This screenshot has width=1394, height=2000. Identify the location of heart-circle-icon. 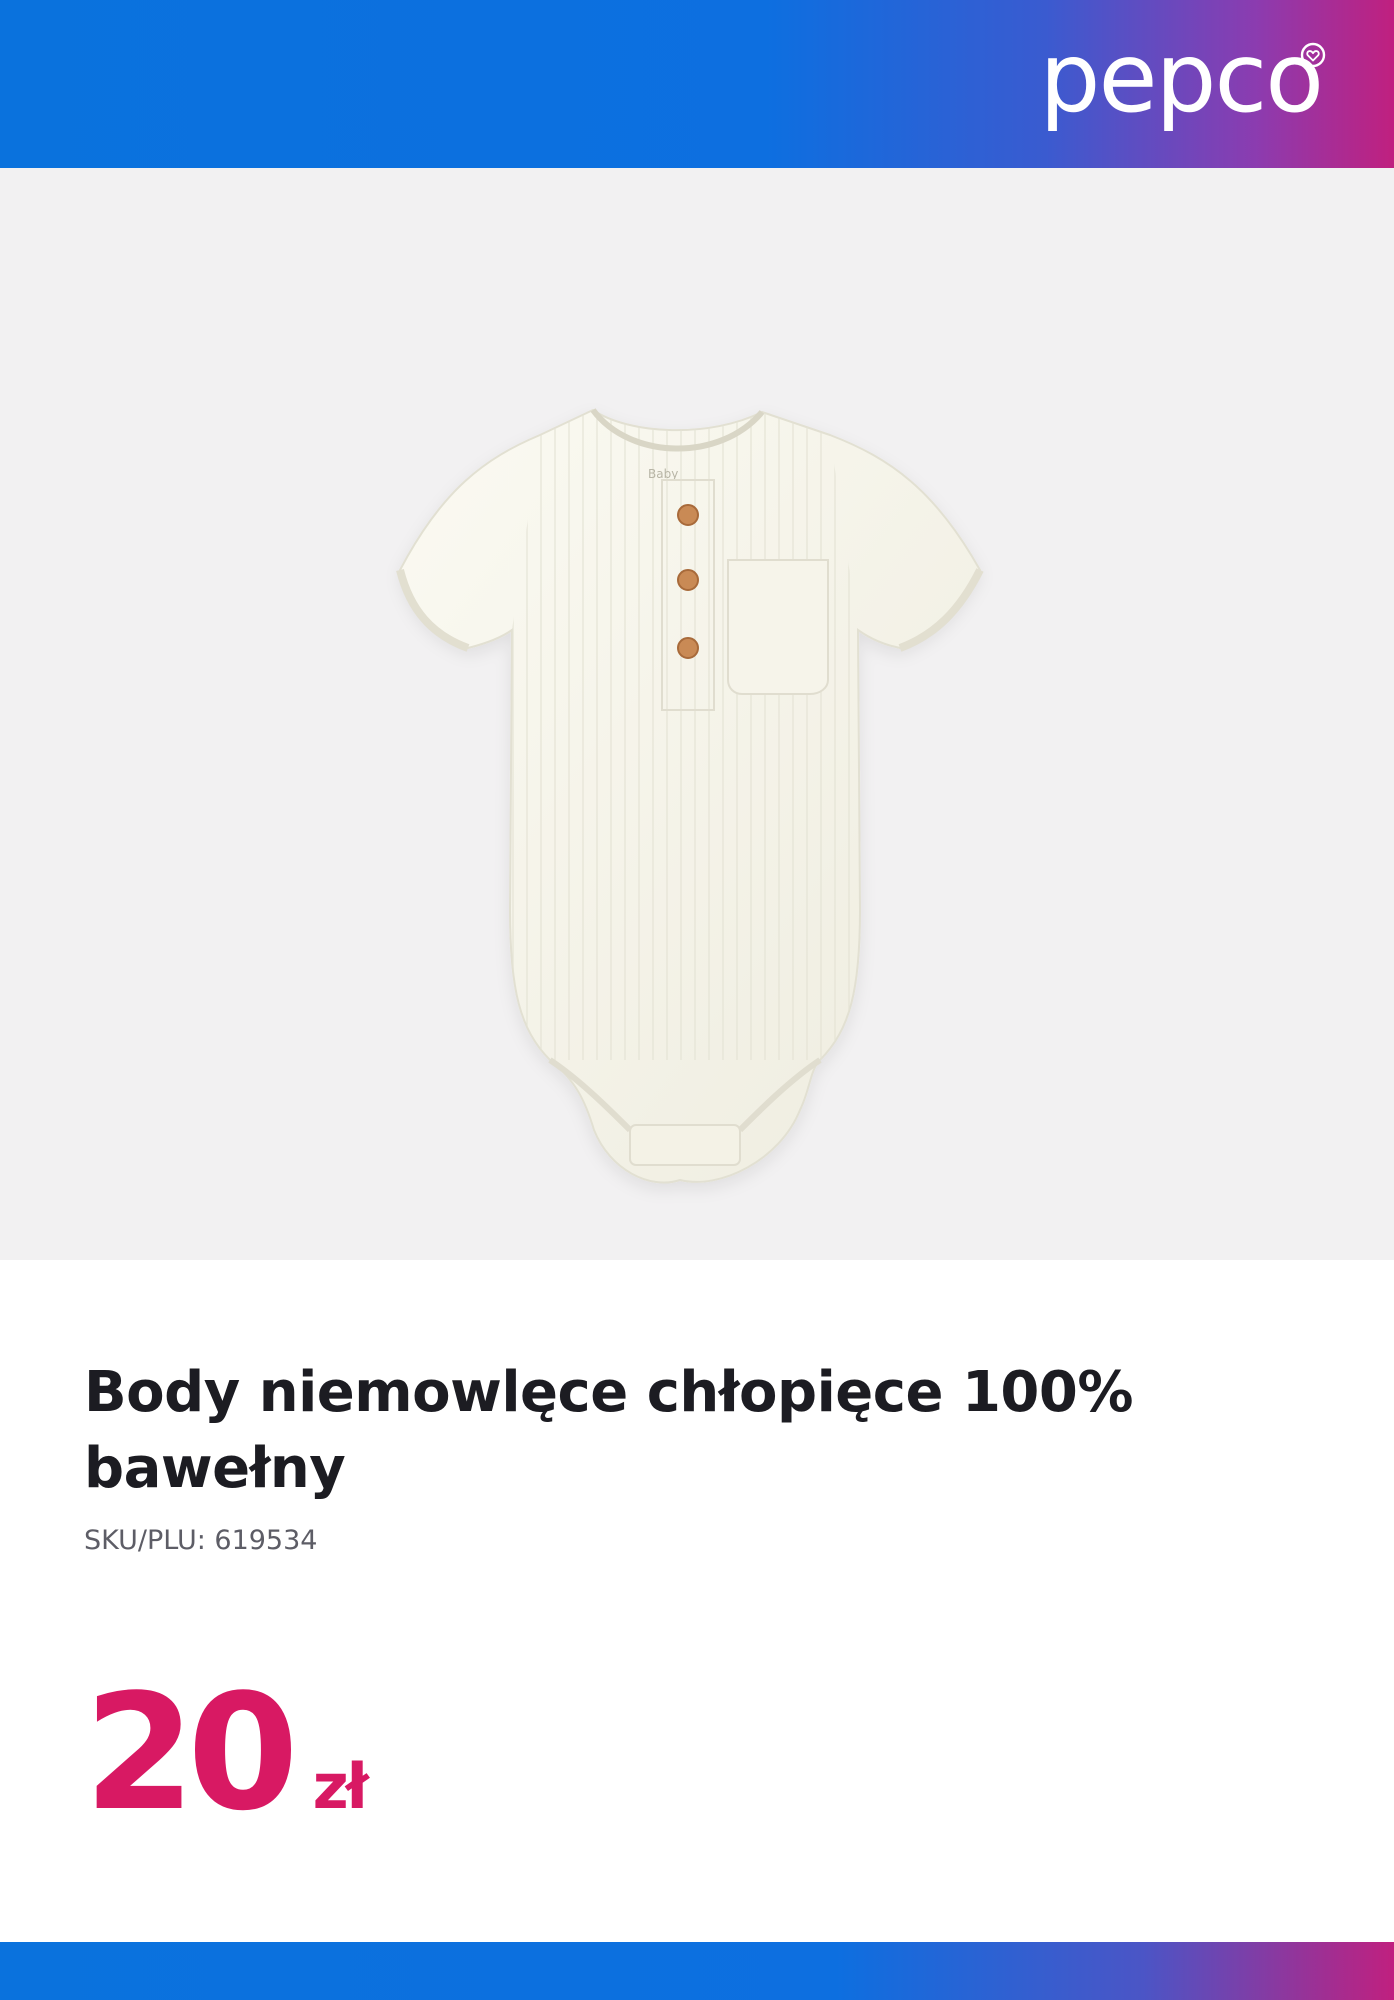
(1313, 55).